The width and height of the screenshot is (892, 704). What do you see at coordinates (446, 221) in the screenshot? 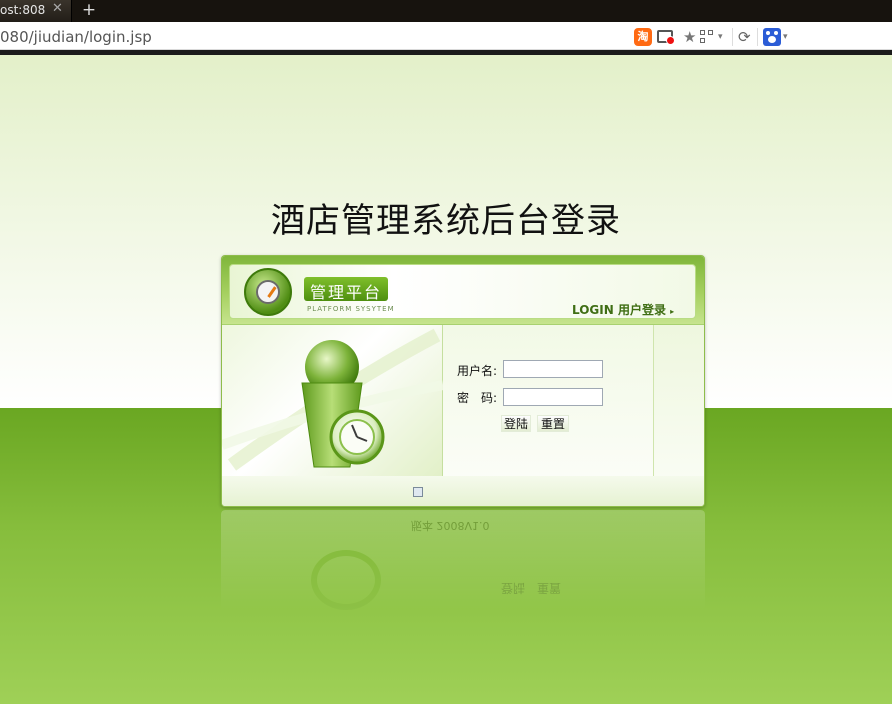
I see `page-title: 酒店管理系统后台登录` at bounding box center [446, 221].